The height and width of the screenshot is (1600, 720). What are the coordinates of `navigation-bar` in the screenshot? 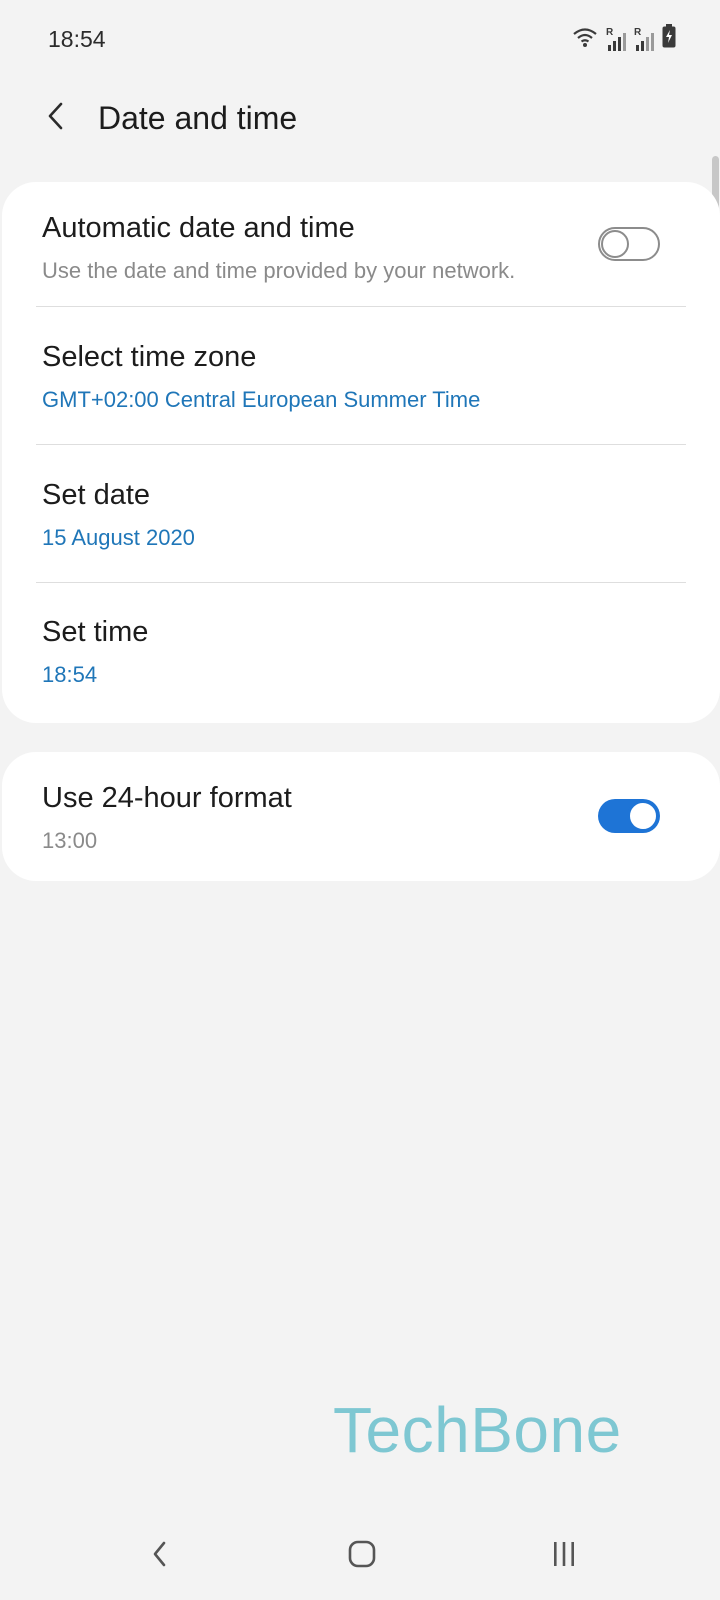 It's located at (360, 1555).